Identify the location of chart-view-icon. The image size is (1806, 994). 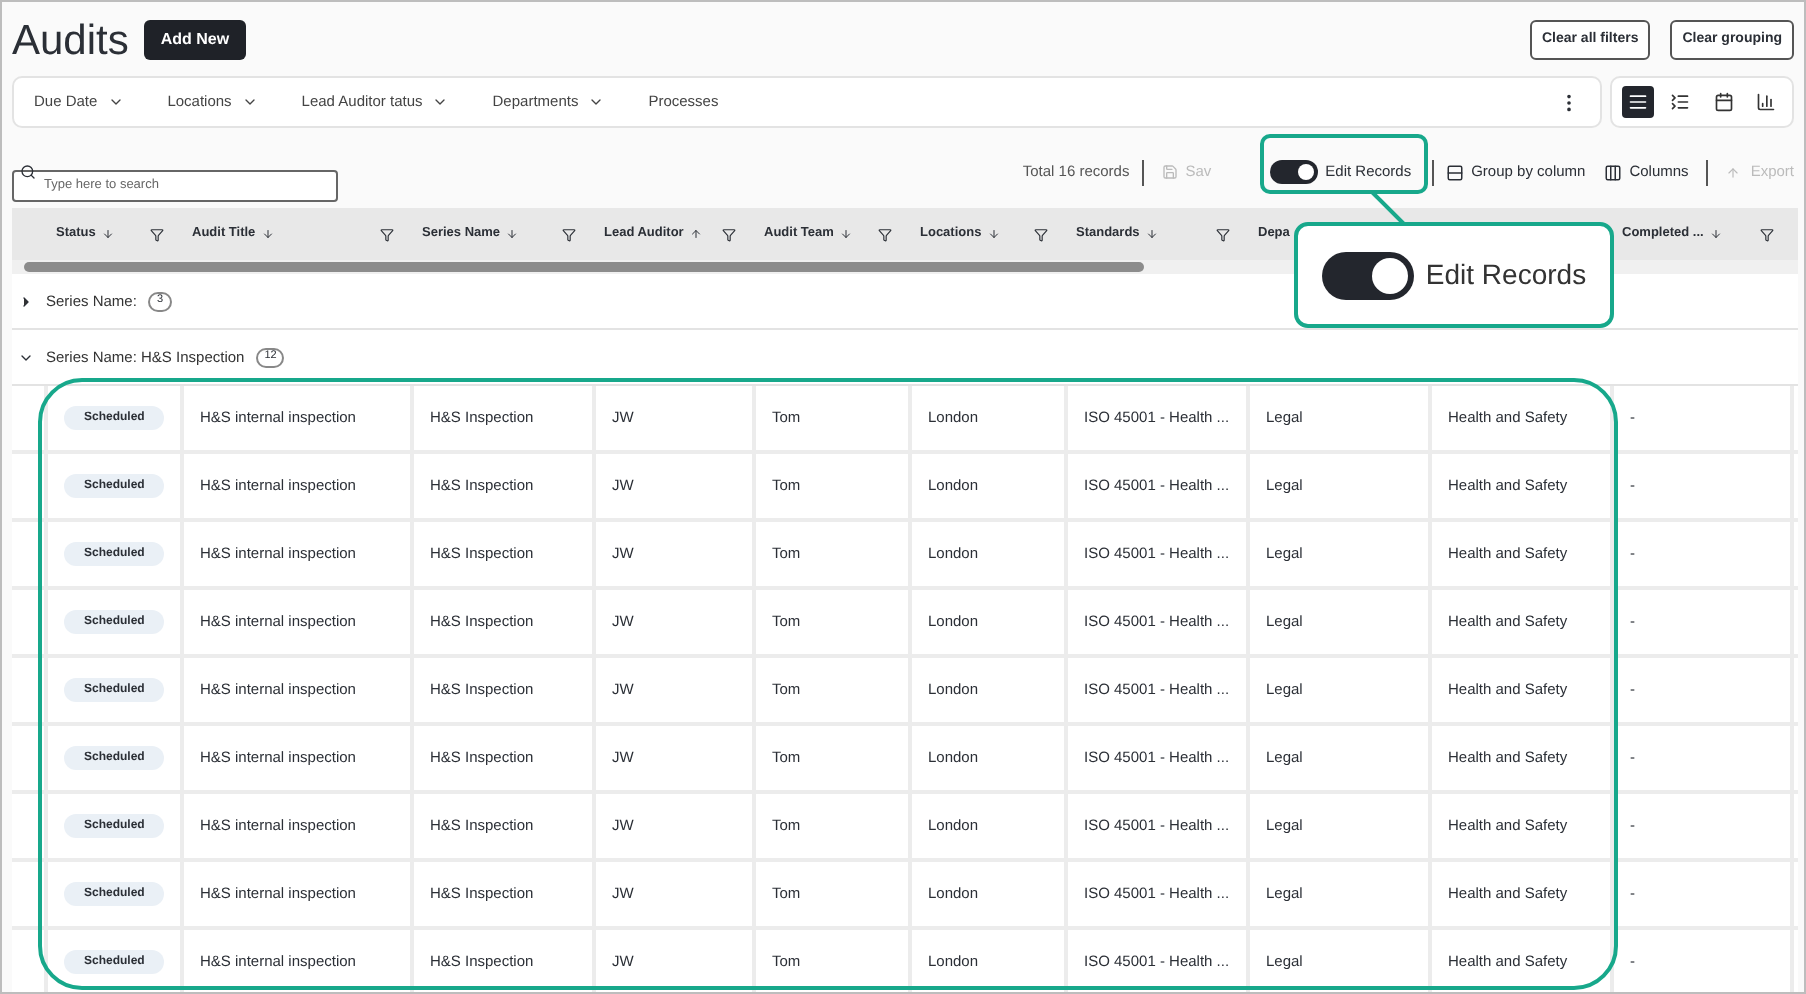
(1766, 102).